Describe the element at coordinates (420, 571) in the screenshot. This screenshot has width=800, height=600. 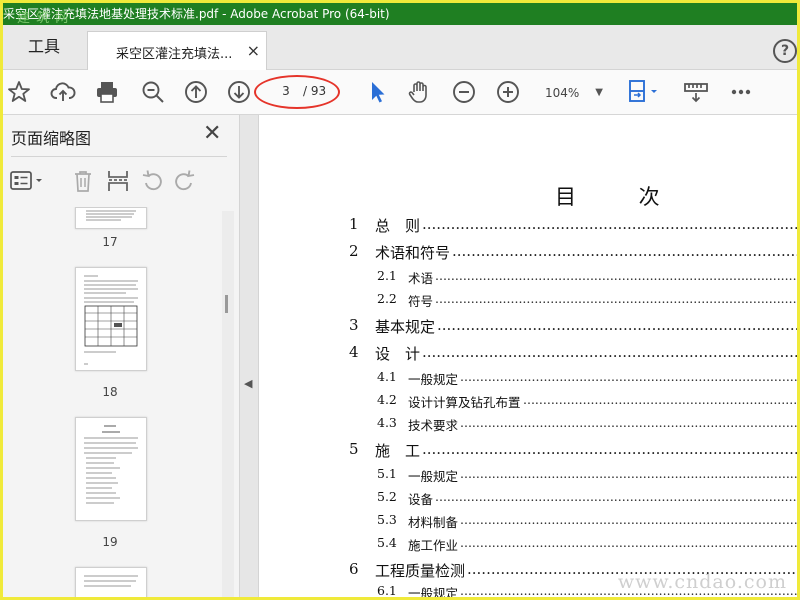
I see `toc-entry-title: 工程质量检测` at that location.